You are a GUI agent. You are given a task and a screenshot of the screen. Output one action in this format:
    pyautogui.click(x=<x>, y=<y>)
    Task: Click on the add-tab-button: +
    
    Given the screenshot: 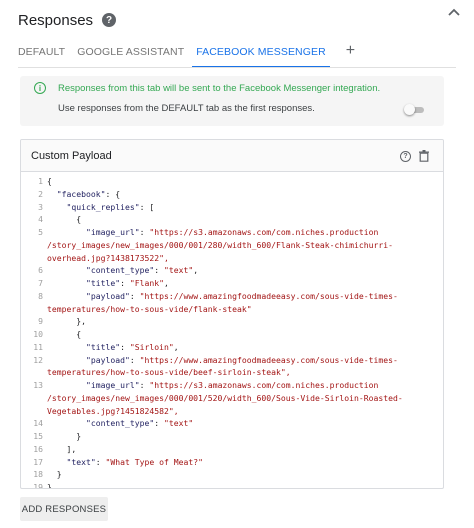 What is the action you would take?
    pyautogui.click(x=350, y=51)
    